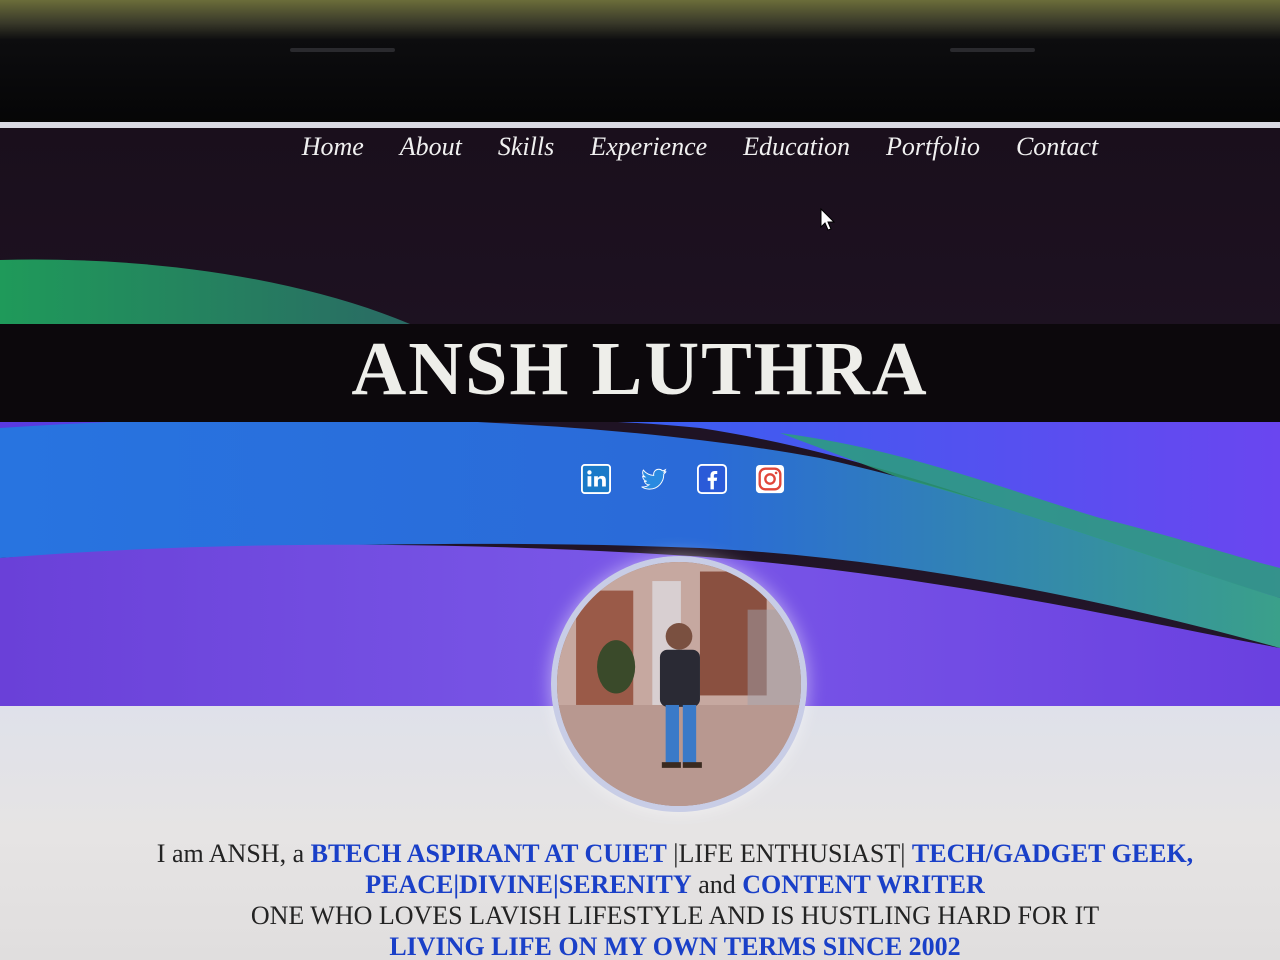  What do you see at coordinates (431, 158) in the screenshot?
I see `nav-about-link: About` at bounding box center [431, 158].